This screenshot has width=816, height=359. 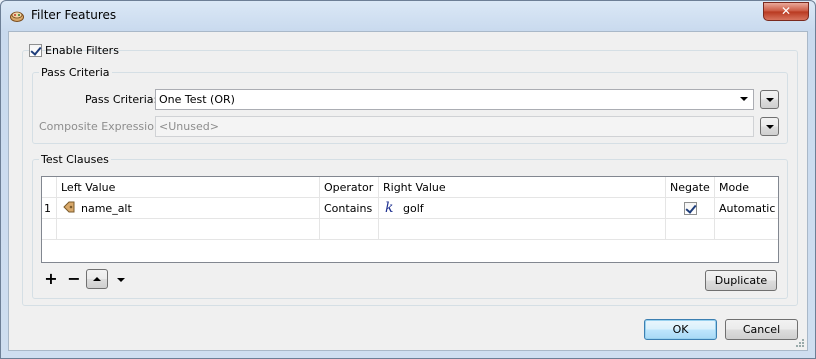 I want to click on test-clauses-group-title: Test Clauses, so click(x=75, y=159).